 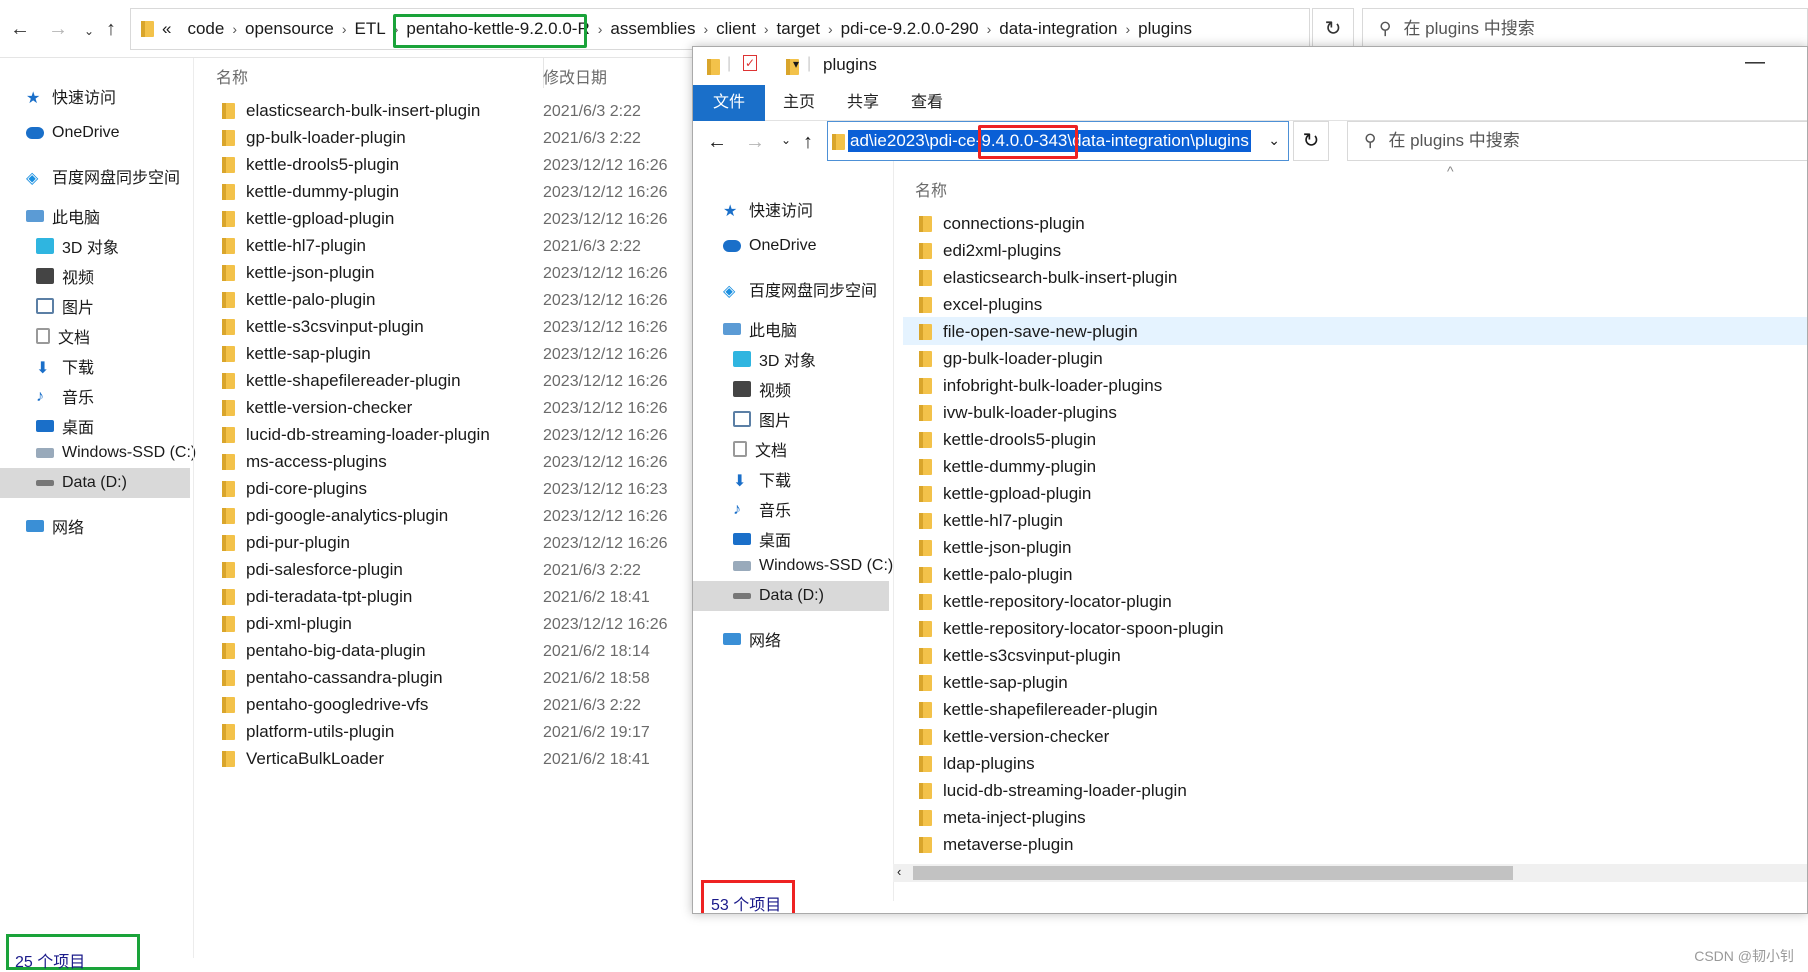 I want to click on breadcrumb-item: assemblies, so click(x=652, y=28).